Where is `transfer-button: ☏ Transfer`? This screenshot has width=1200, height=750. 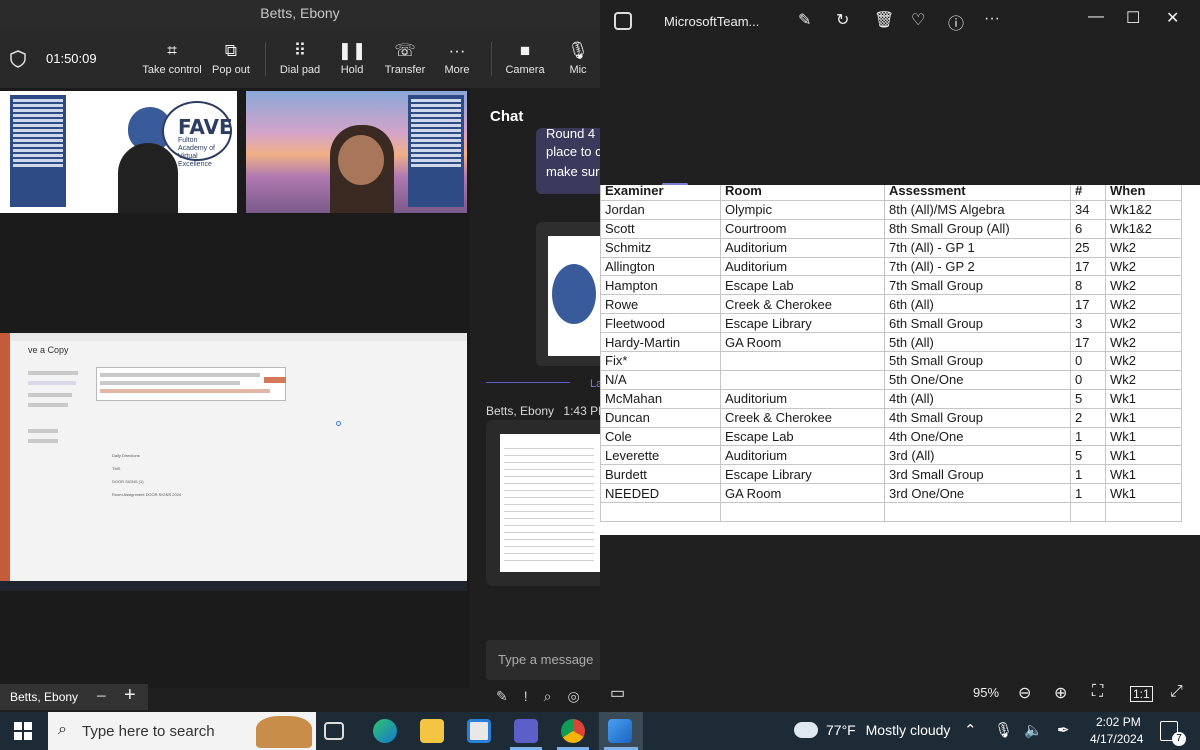
transfer-button: ☏ Transfer is located at coordinates (405, 57).